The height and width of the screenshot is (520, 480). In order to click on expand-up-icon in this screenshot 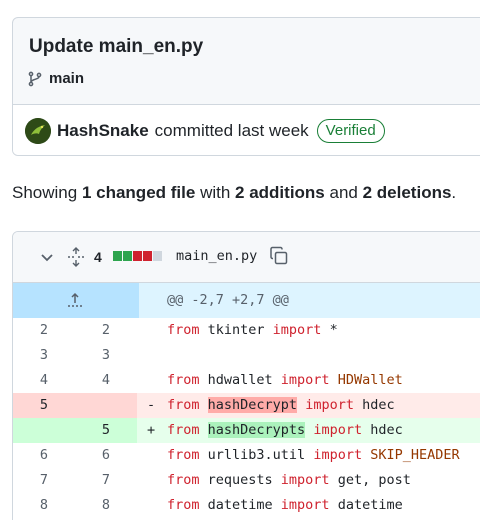, I will do `click(75, 299)`.